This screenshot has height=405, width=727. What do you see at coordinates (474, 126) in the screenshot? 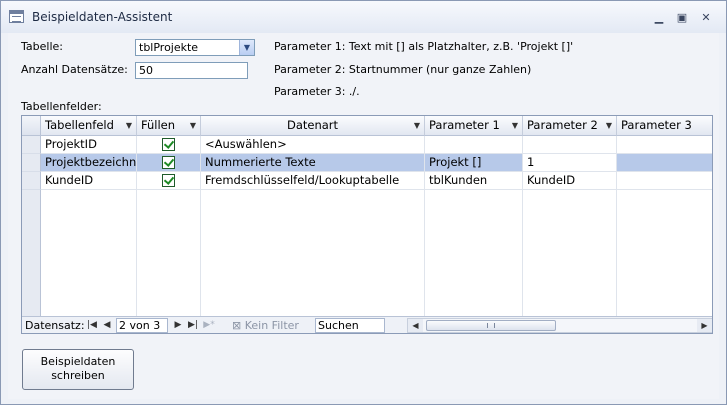
I see `col-header-parameter1: Parameter 1 ▼` at bounding box center [474, 126].